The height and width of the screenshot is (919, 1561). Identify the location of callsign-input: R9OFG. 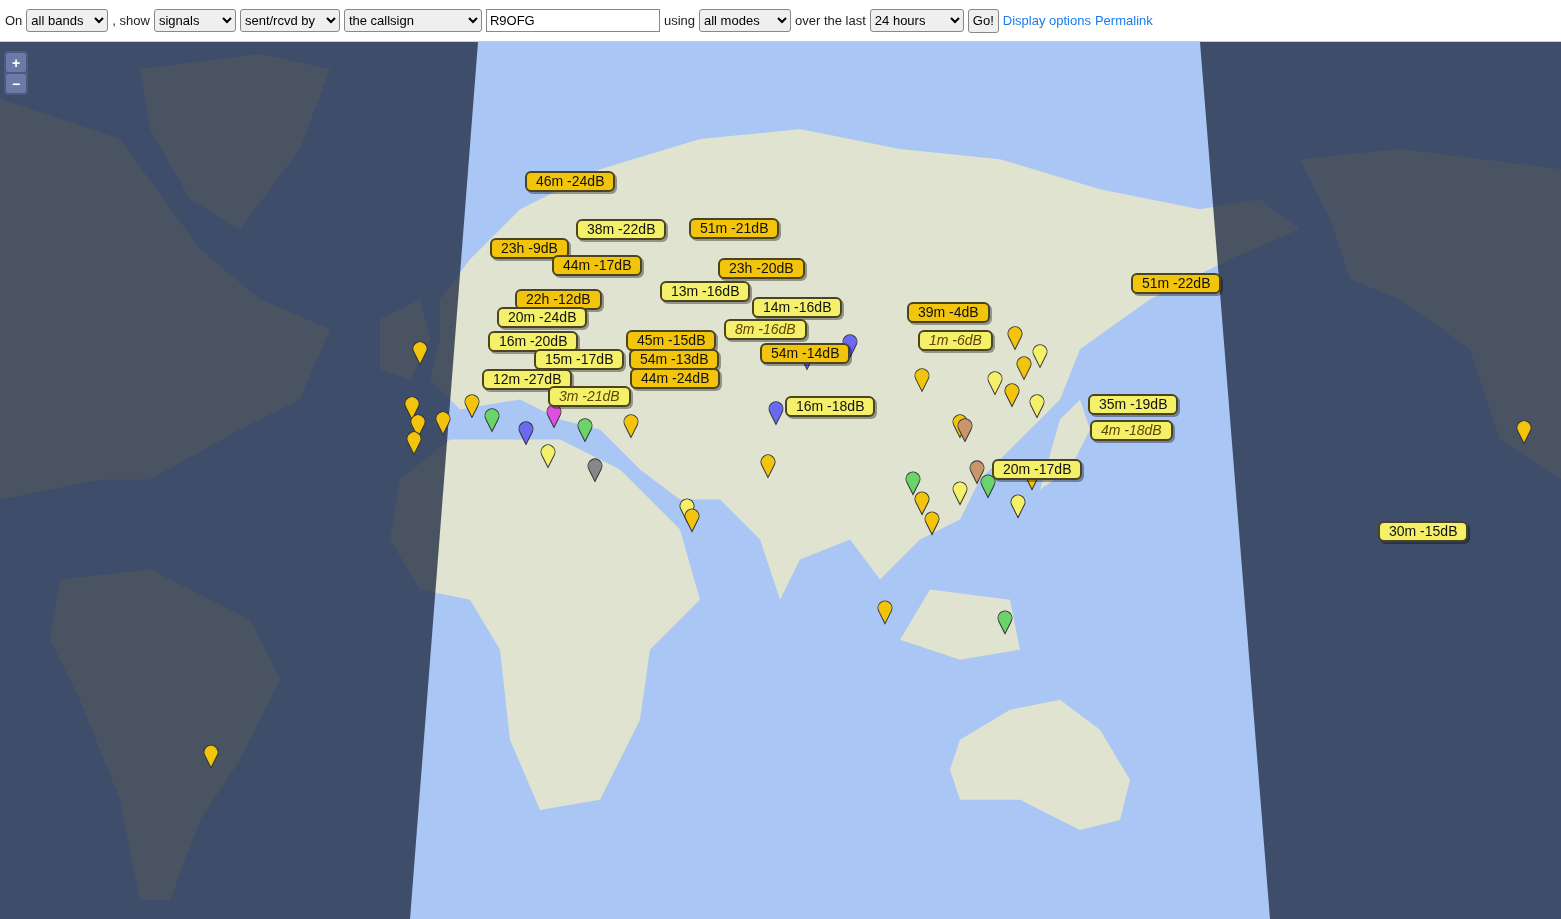
(572, 20).